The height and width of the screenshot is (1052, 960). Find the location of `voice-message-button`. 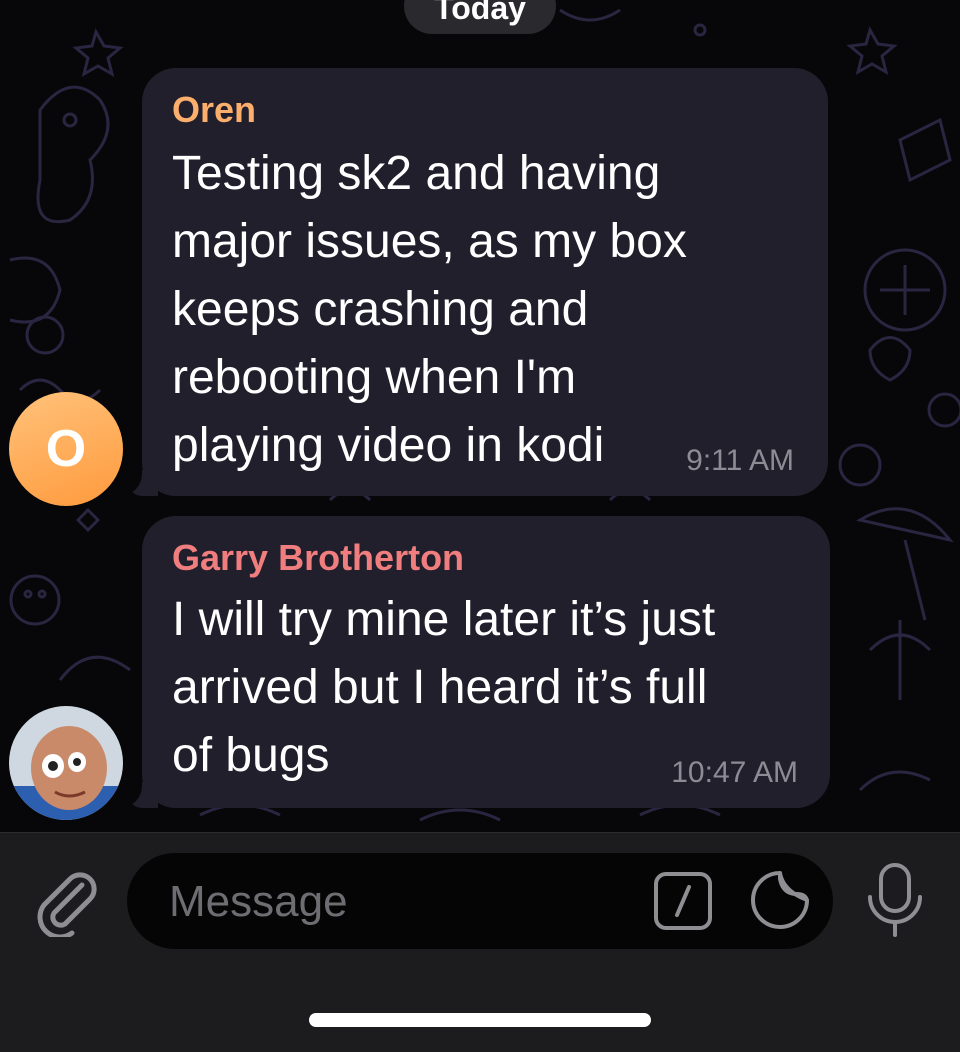

voice-message-button is located at coordinates (895, 903).